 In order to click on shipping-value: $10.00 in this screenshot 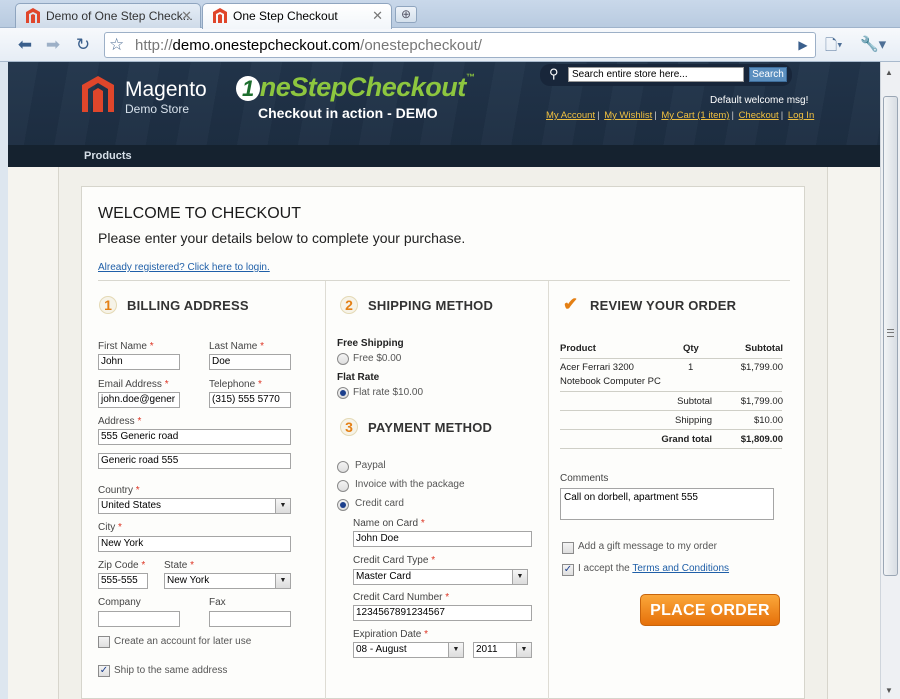, I will do `click(768, 420)`.